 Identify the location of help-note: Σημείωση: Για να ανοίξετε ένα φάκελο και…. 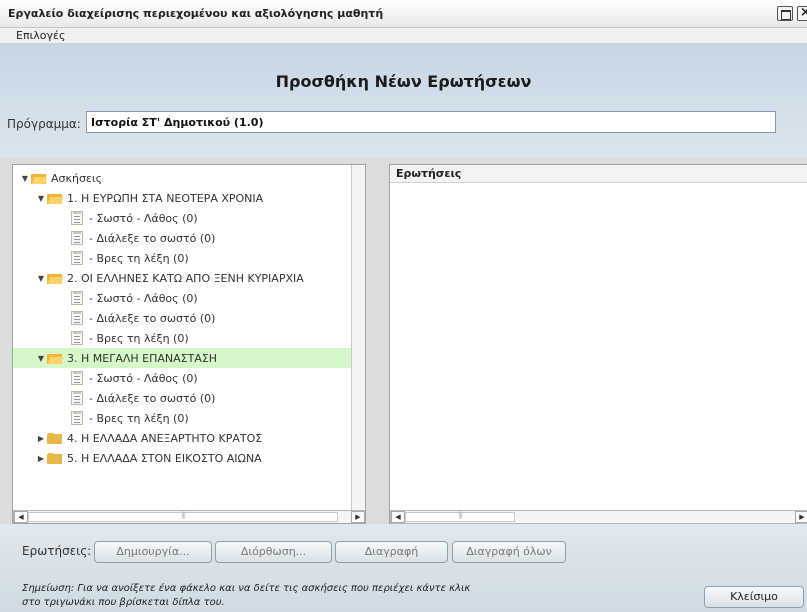
(302, 596).